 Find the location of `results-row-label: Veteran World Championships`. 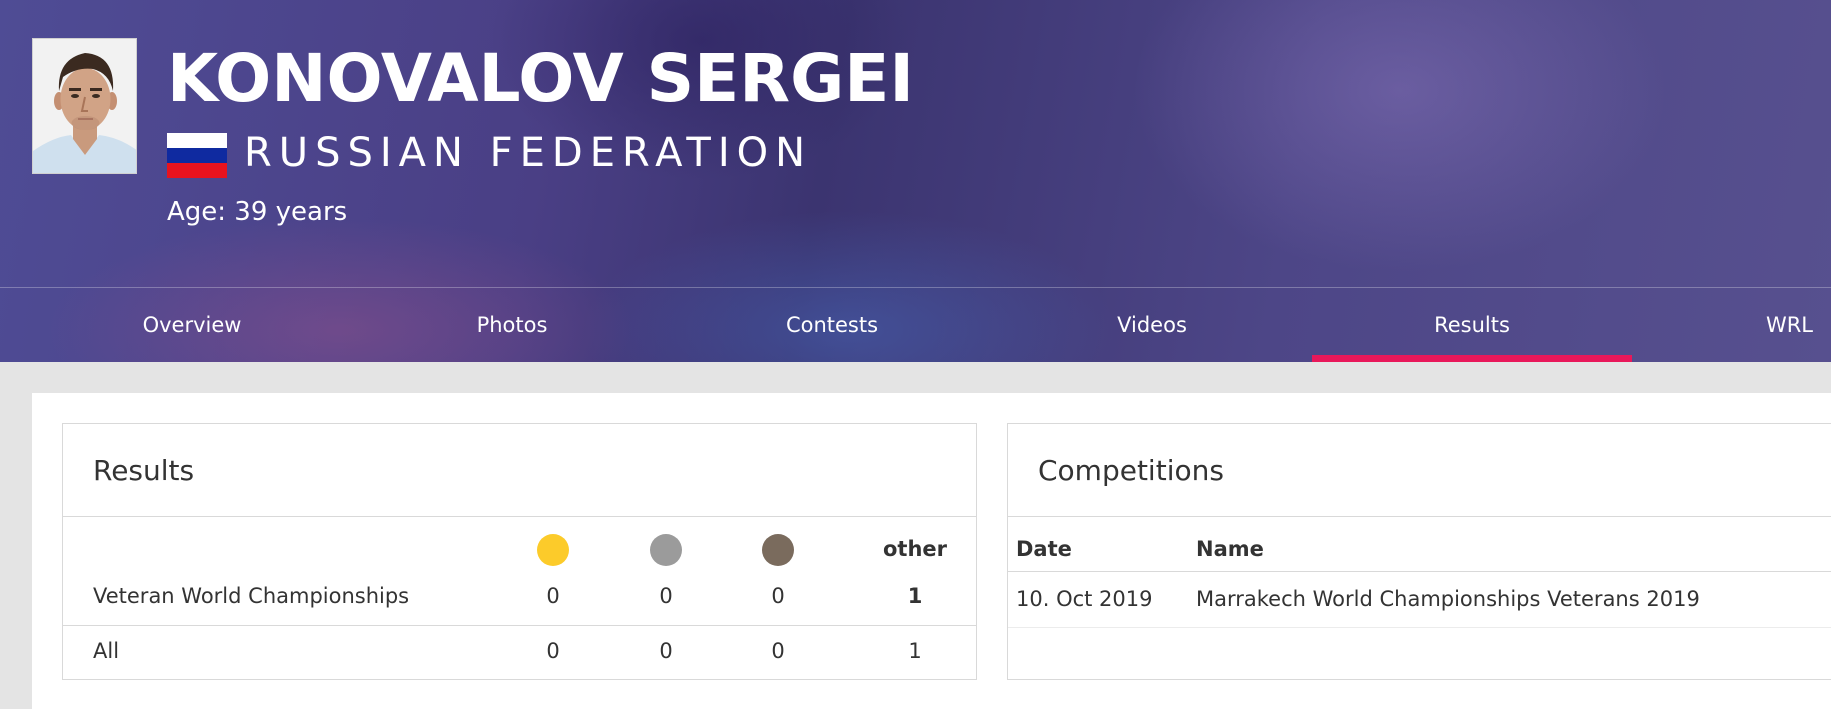

results-row-label: Veteran World Championships is located at coordinates (251, 596).